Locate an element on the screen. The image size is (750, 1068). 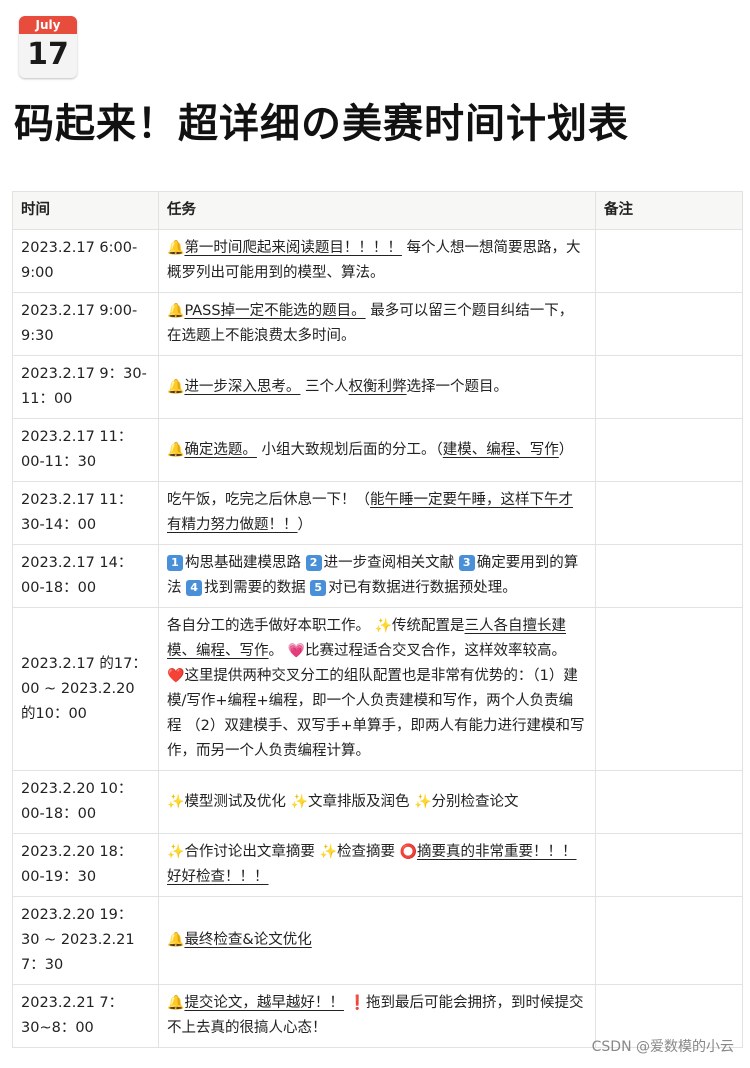
page-title: 码起来！超详细の美赛时间计划表 is located at coordinates (321, 124).